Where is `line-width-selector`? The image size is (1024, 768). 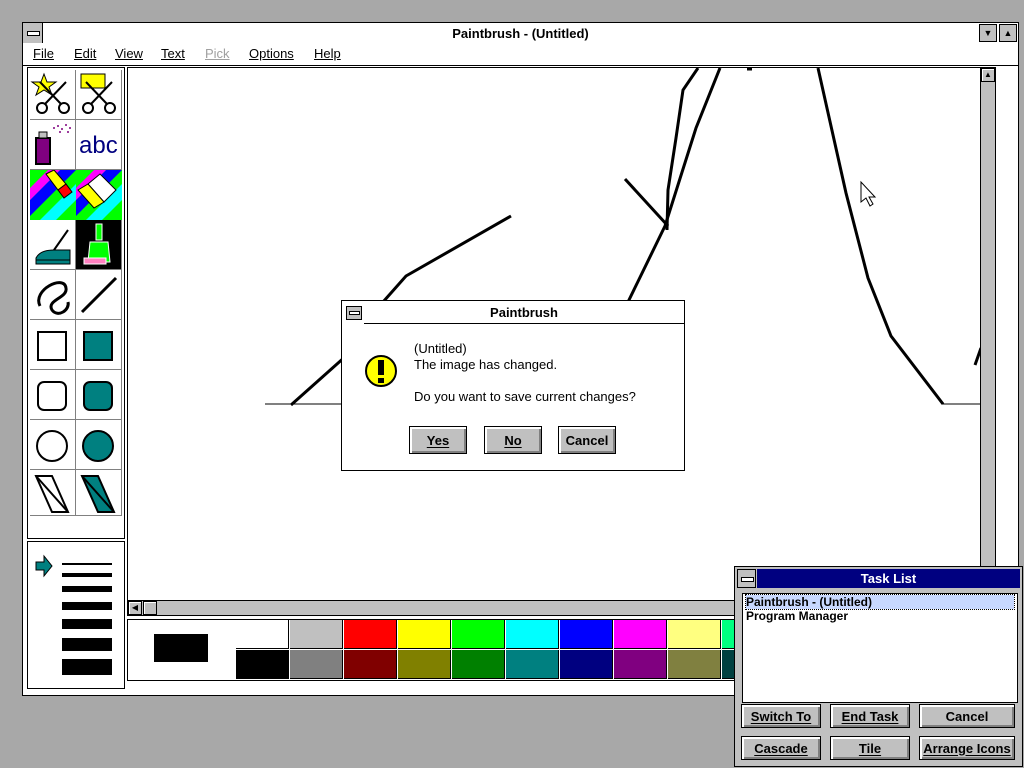
line-width-selector is located at coordinates (76, 615).